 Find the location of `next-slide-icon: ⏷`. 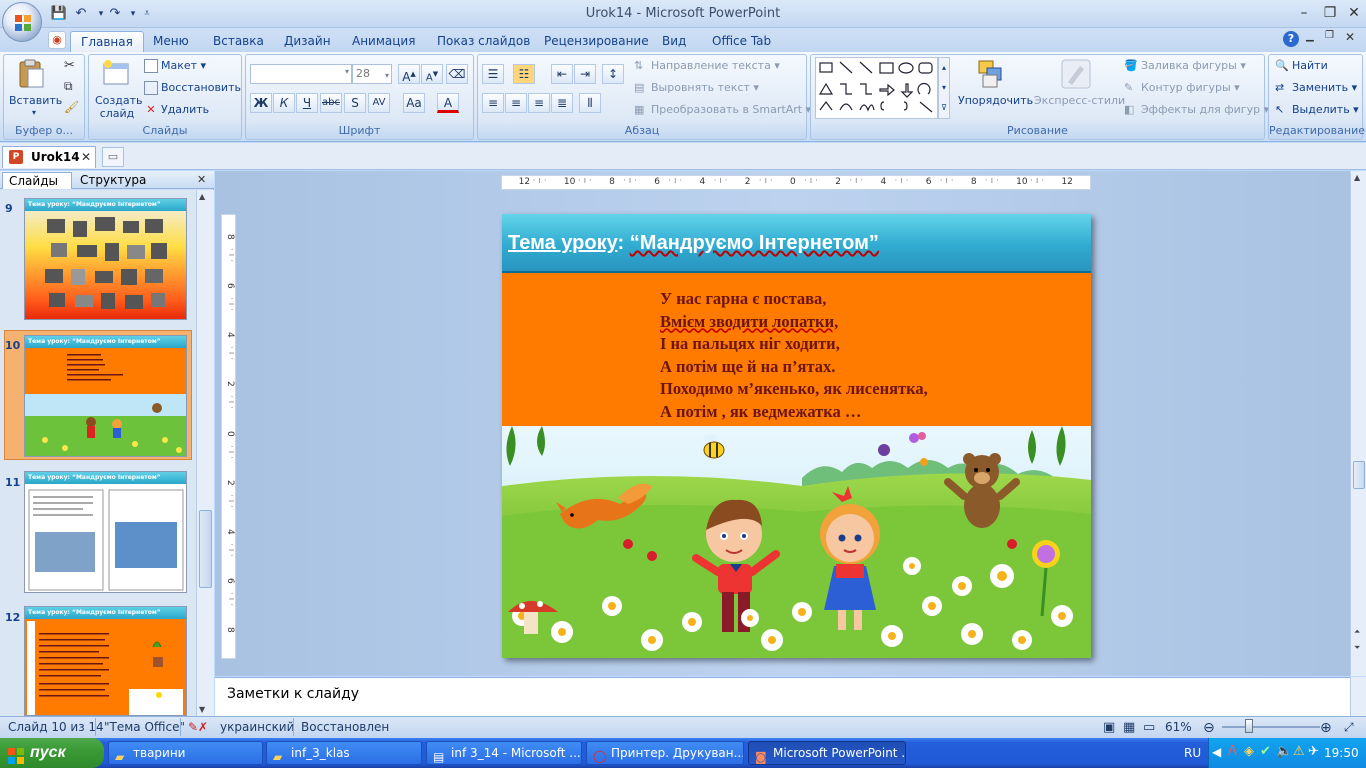

next-slide-icon: ⏷ is located at coordinates (1357, 648).